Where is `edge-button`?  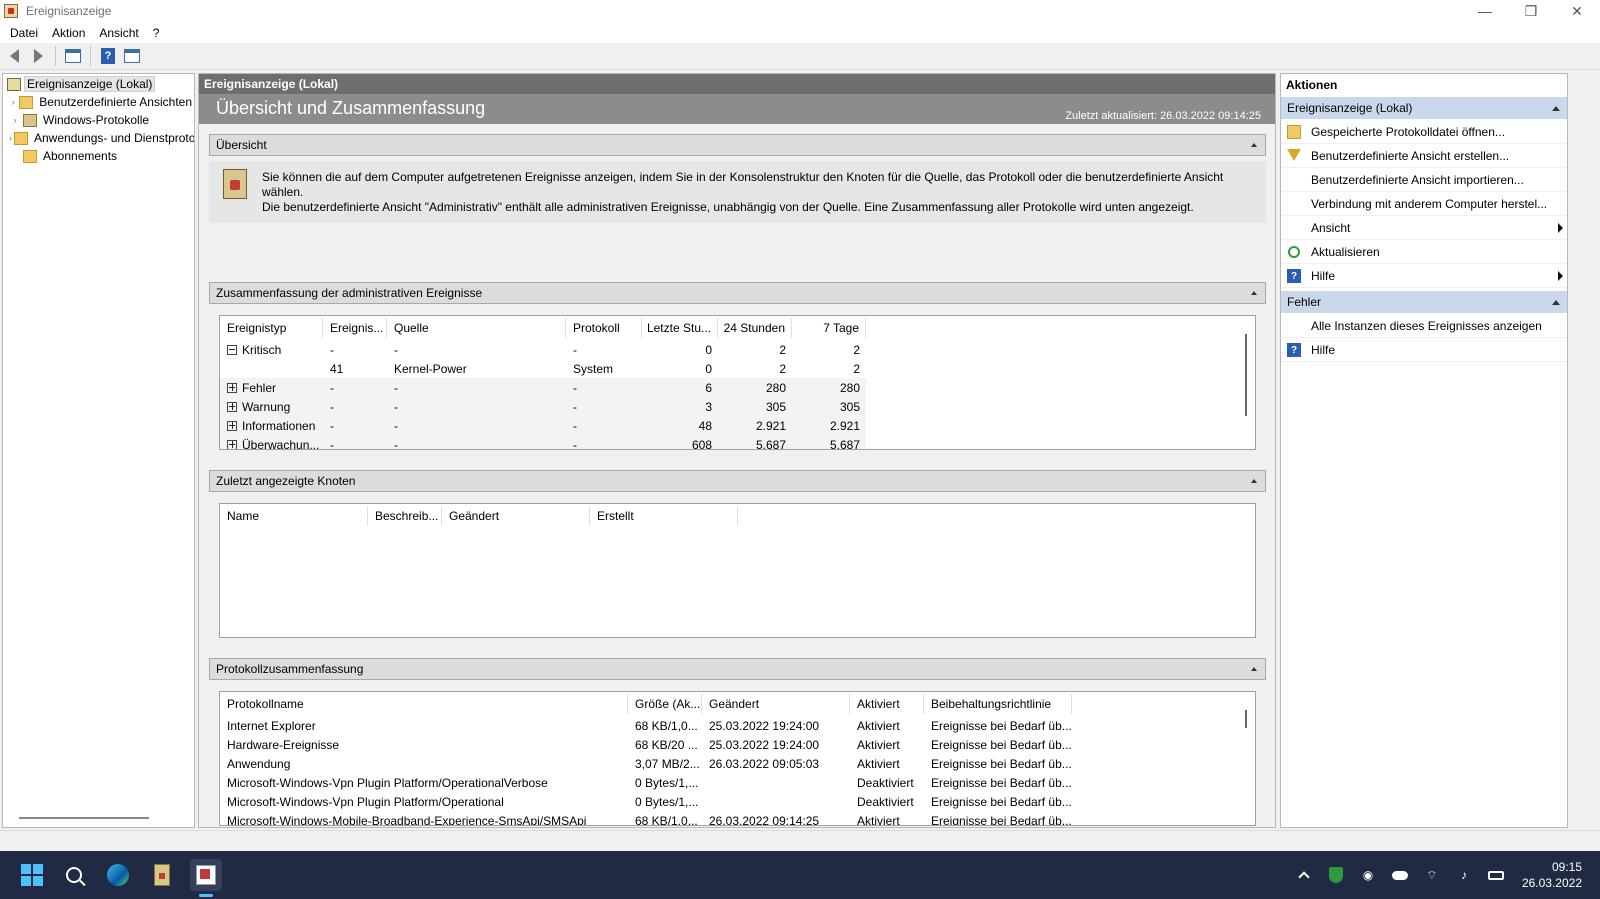
edge-button is located at coordinates (118, 875).